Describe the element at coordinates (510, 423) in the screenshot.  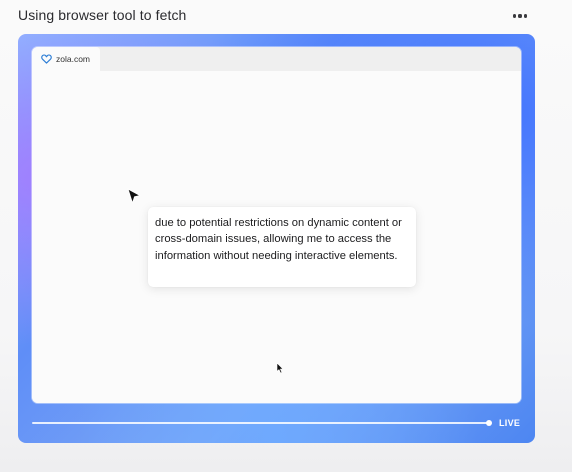
I see `live-badge: LIVE` at that location.